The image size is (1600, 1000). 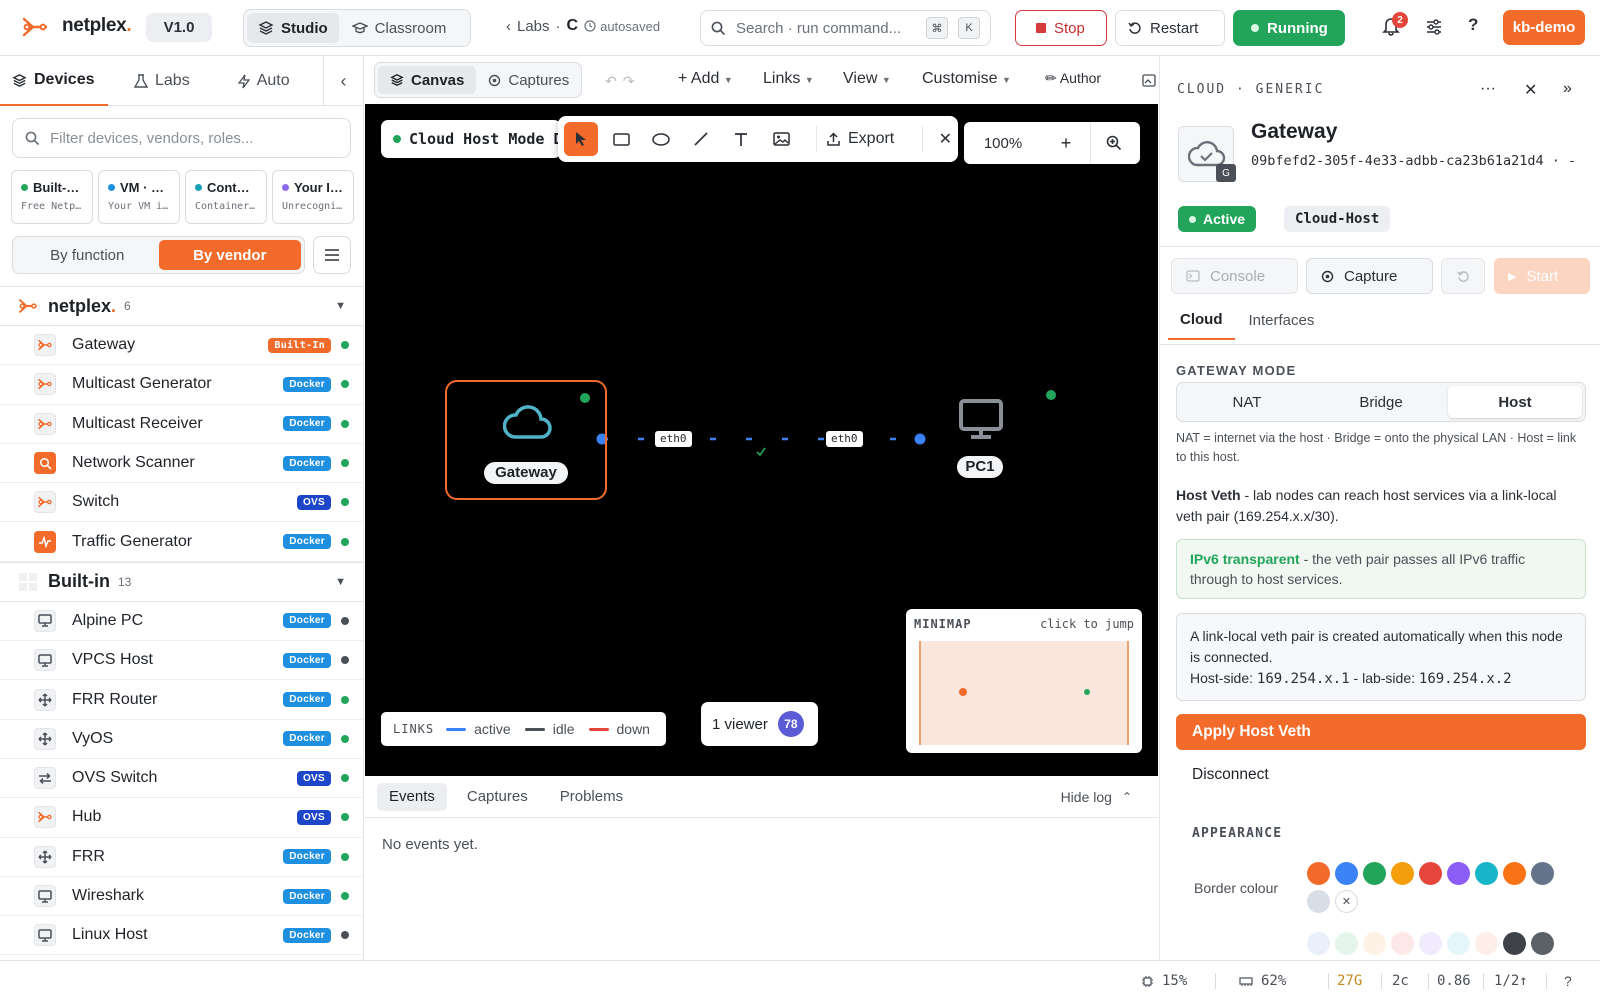 What do you see at coordinates (181, 464) in the screenshot?
I see `device-item: Network Scanner Docker` at bounding box center [181, 464].